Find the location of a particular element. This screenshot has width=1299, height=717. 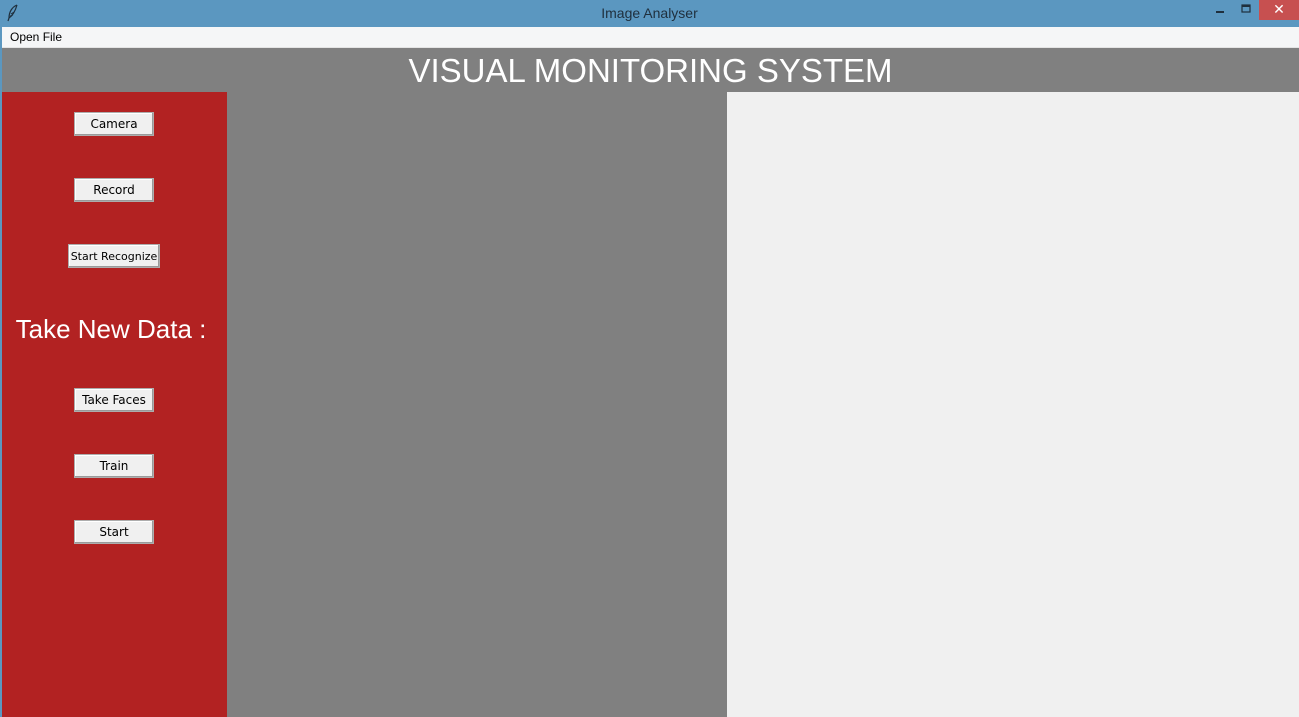

take-new-data-label: Take New Data : is located at coordinates (111, 329).